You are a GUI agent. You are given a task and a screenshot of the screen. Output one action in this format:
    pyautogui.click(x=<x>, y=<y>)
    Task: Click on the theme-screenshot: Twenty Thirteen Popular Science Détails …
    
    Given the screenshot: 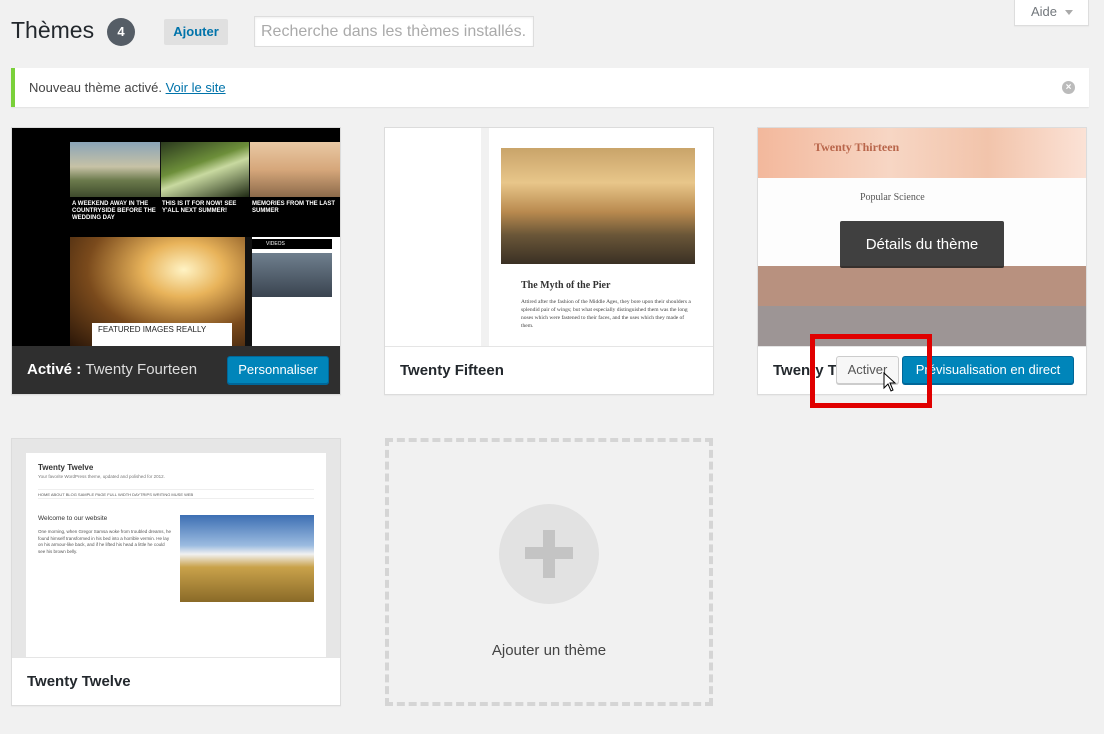 What is the action you would take?
    pyautogui.click(x=922, y=237)
    